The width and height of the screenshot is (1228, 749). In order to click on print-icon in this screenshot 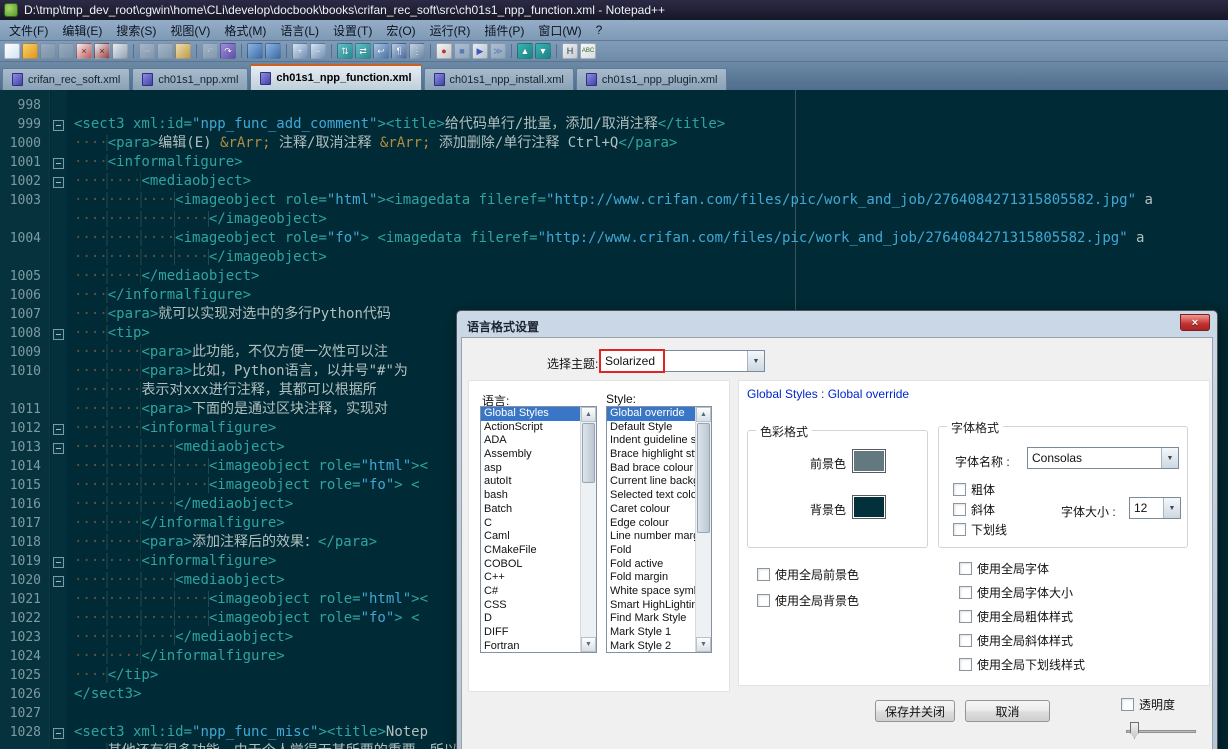, I will do `click(120, 51)`.